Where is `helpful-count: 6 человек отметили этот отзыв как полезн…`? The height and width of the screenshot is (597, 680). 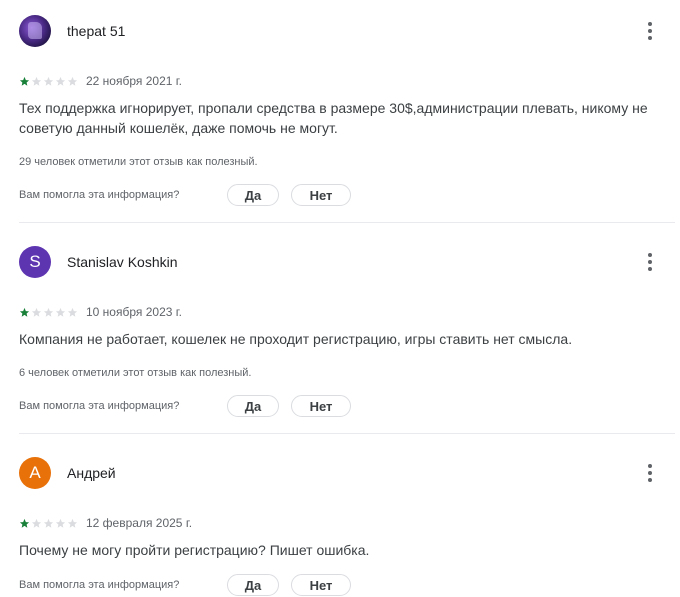 helpful-count: 6 человек отметили этот отзыв как полезн… is located at coordinates (135, 373).